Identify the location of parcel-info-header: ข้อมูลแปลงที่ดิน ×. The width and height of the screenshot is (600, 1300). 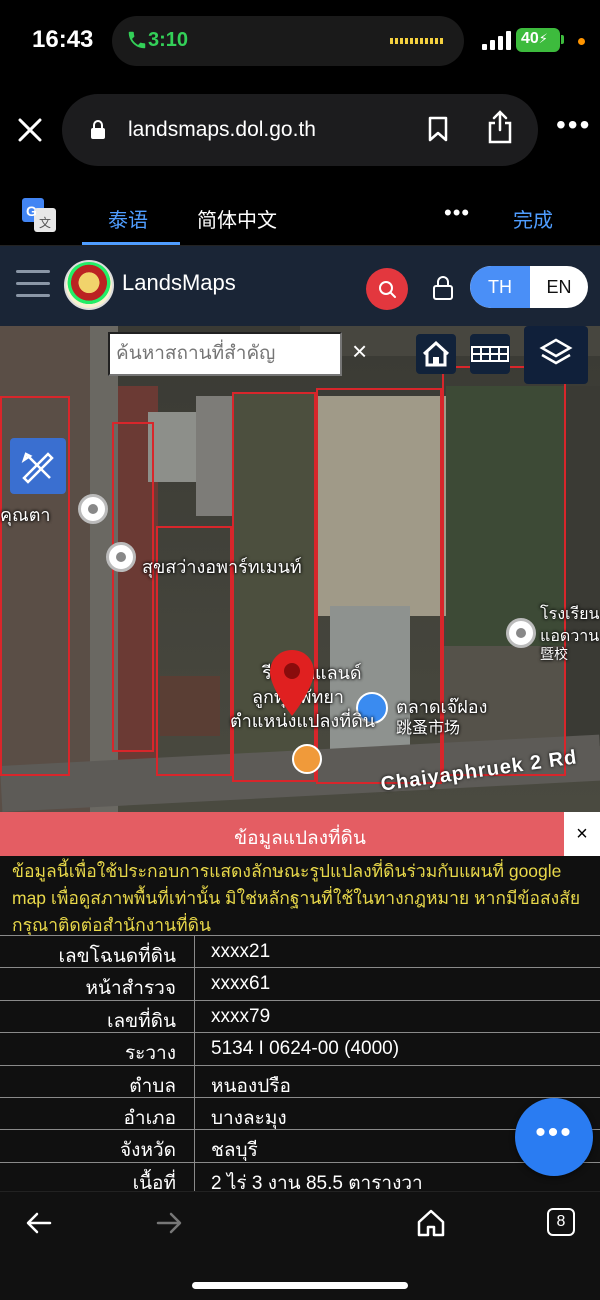
(300, 834).